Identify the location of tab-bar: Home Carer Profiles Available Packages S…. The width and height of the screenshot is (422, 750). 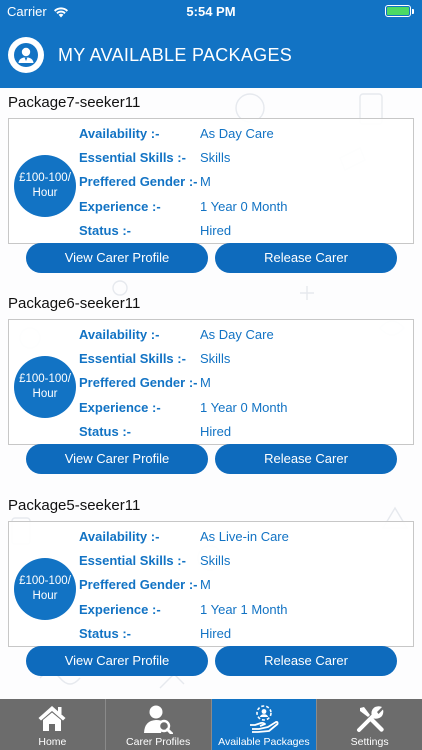
(211, 724).